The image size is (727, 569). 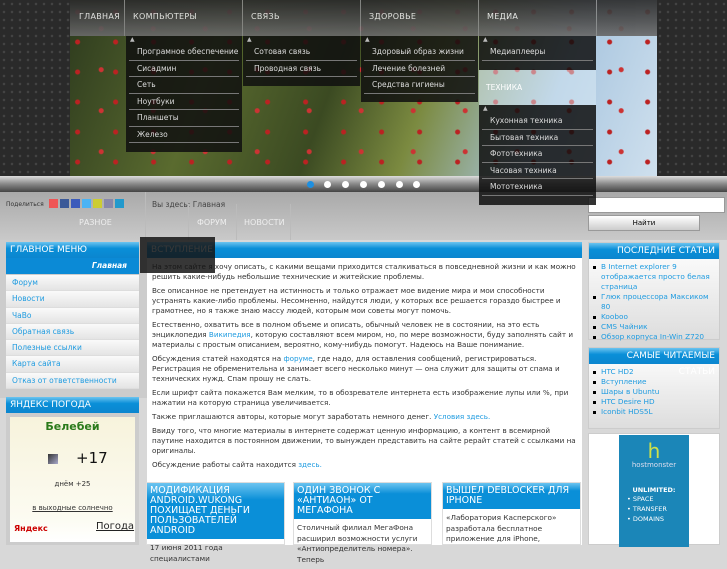 I want to click on article-link: Шары в Ubuntu, so click(x=655, y=392).